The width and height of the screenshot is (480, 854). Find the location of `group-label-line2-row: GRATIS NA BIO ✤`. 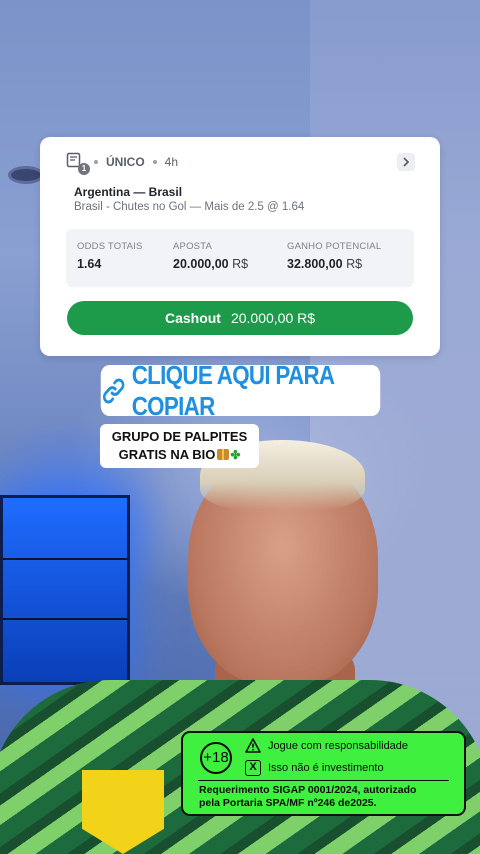

group-label-line2-row: GRATIS NA BIO ✤ is located at coordinates (179, 455).